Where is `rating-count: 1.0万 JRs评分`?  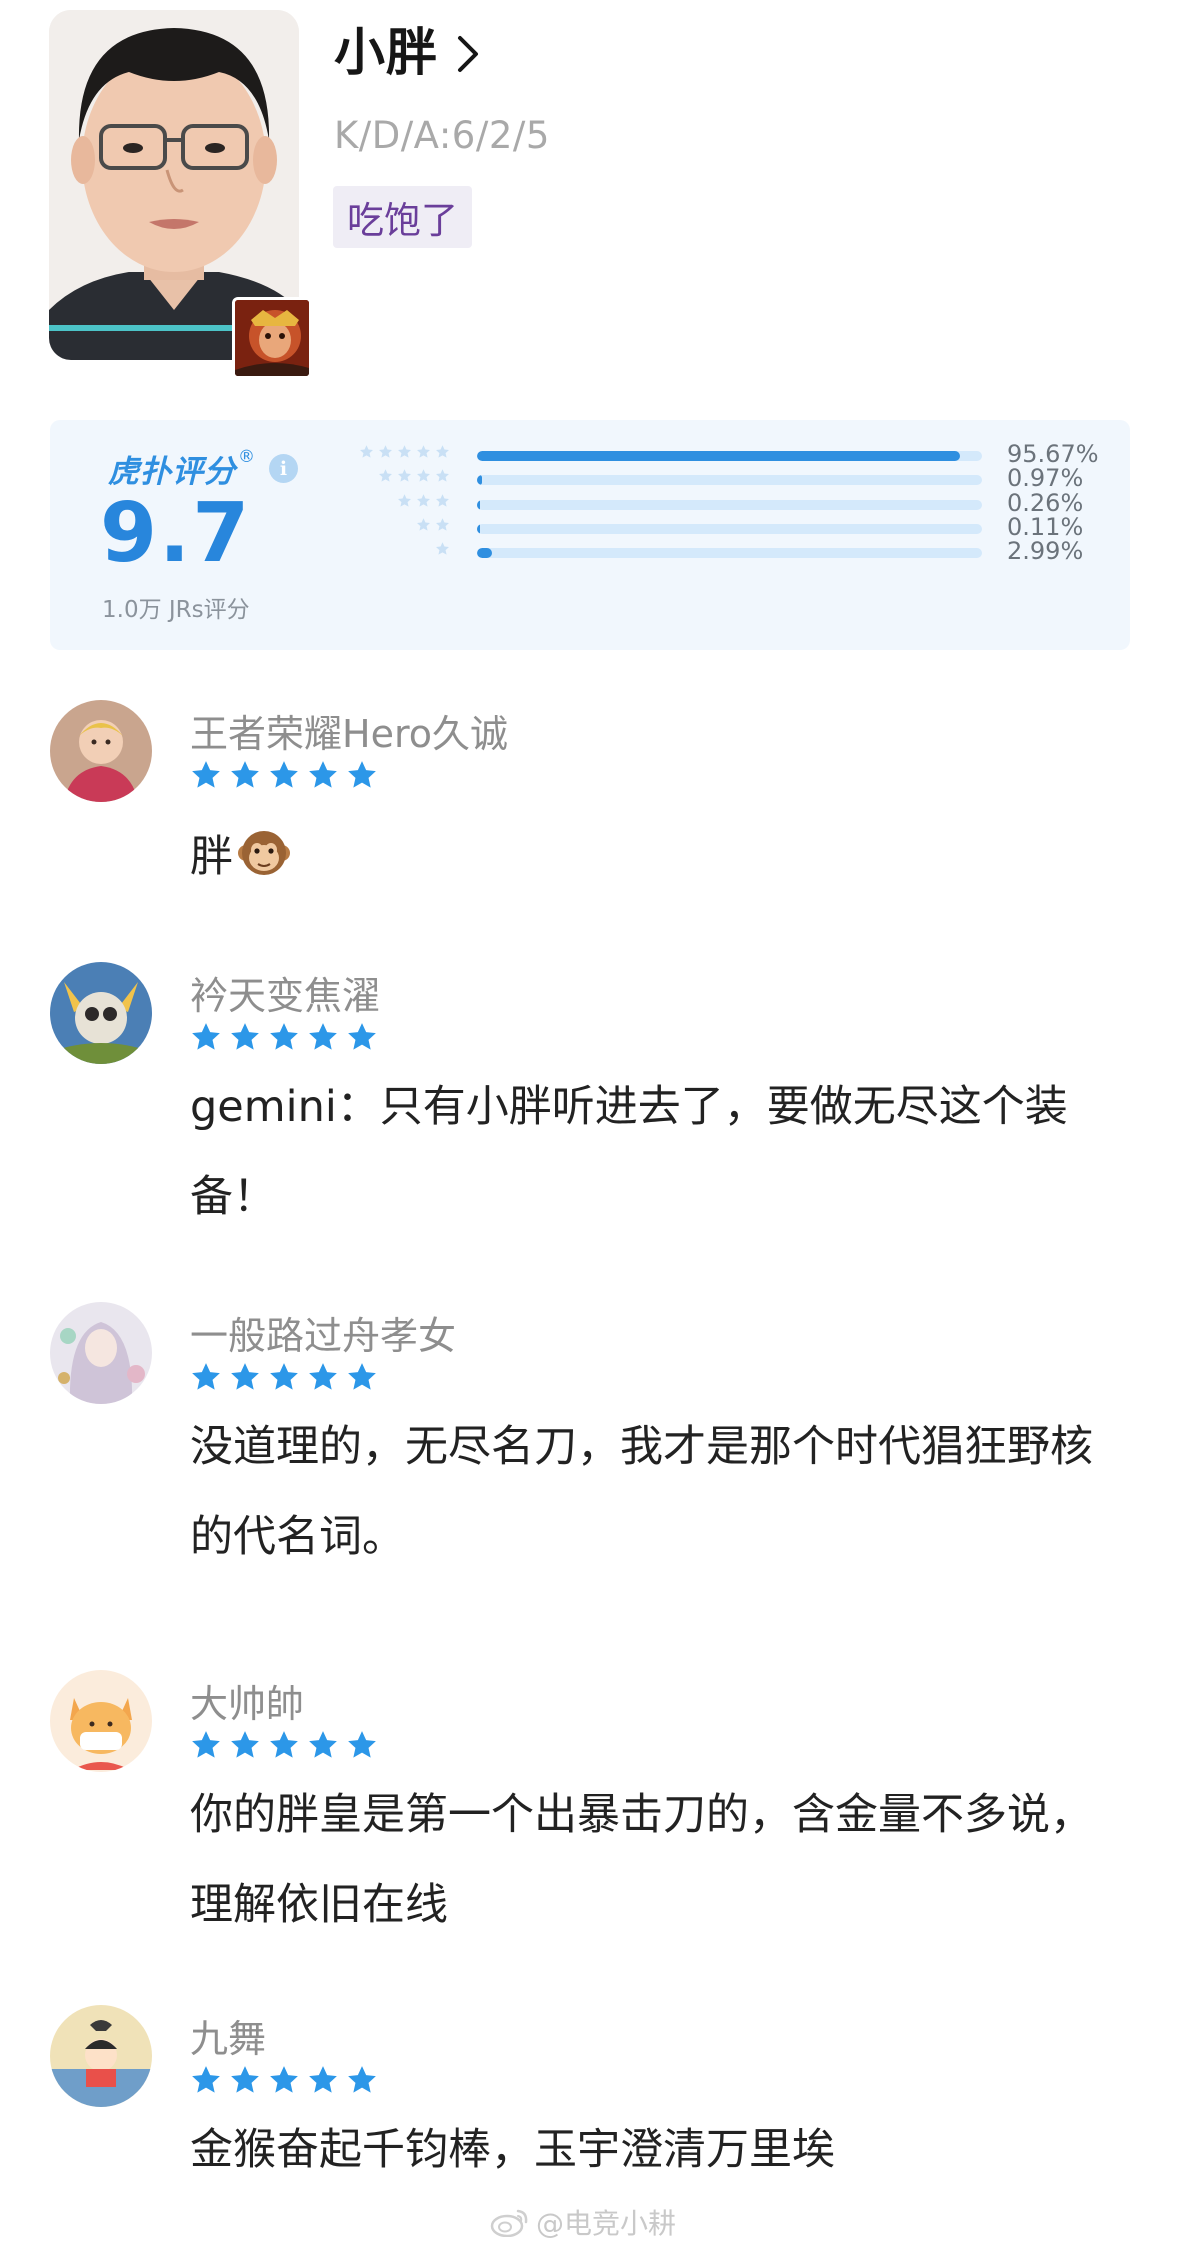 rating-count: 1.0万 JRs评分 is located at coordinates (176, 610).